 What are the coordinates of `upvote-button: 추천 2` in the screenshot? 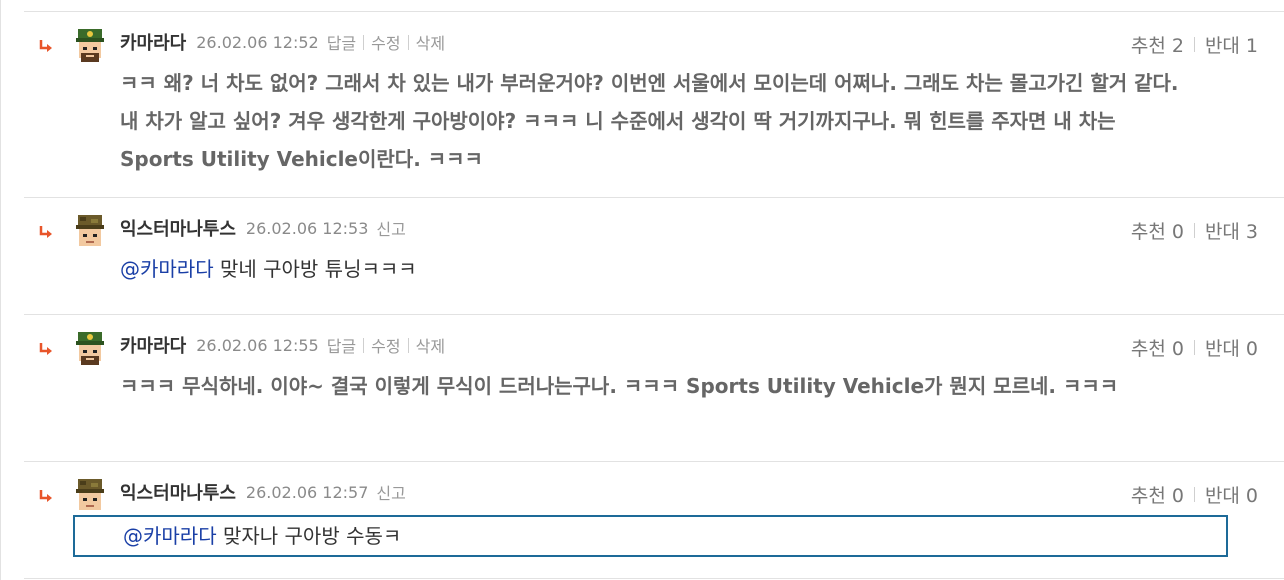 It's located at (1157, 44).